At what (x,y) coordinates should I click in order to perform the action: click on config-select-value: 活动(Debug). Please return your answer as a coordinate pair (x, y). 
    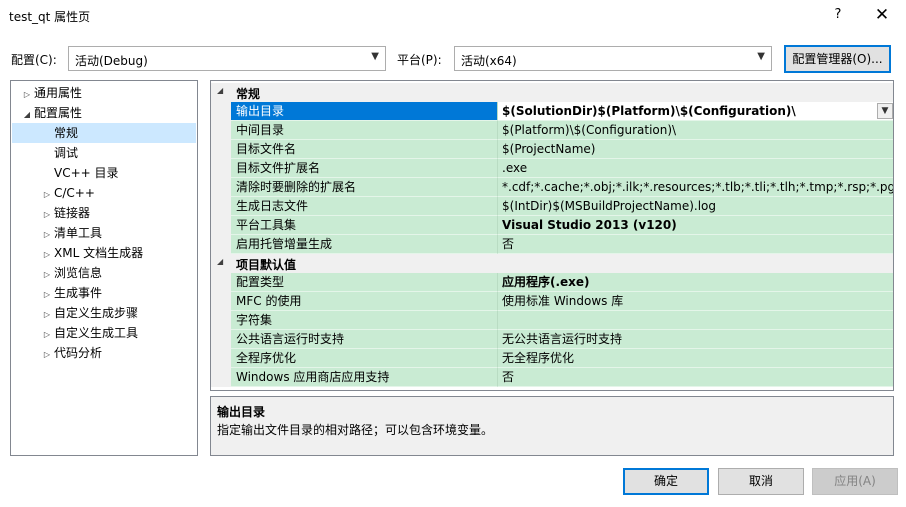
    Looking at the image, I should click on (111, 61).